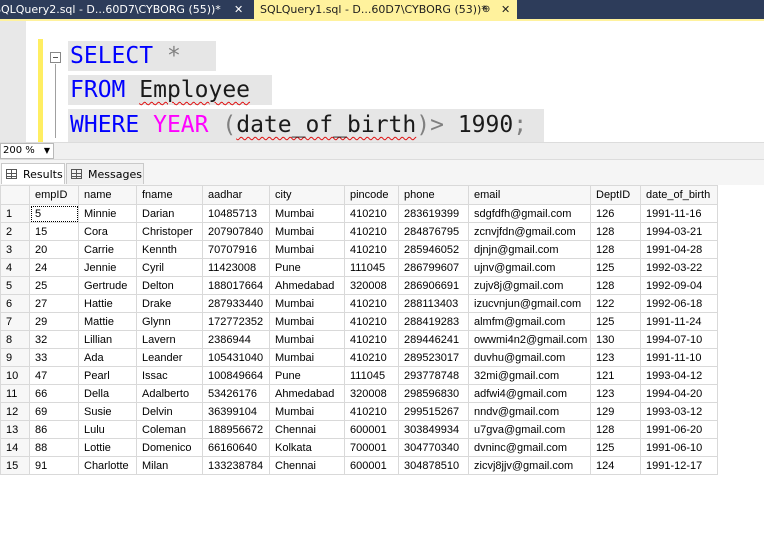  Describe the element at coordinates (127, 9) in the screenshot. I see `tab-sqlquery2: SQLQuery2.sql - D...60D7\CYBORG (55))* ✕` at that location.